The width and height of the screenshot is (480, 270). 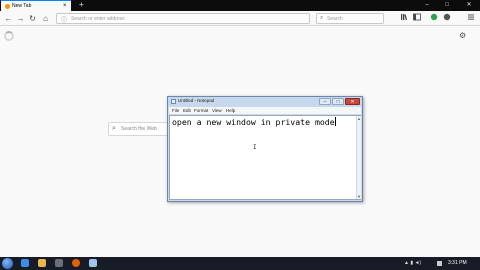 What do you see at coordinates (240, 5) in the screenshot?
I see `tab-strip: New Tab × + – □ ✕` at bounding box center [240, 5].